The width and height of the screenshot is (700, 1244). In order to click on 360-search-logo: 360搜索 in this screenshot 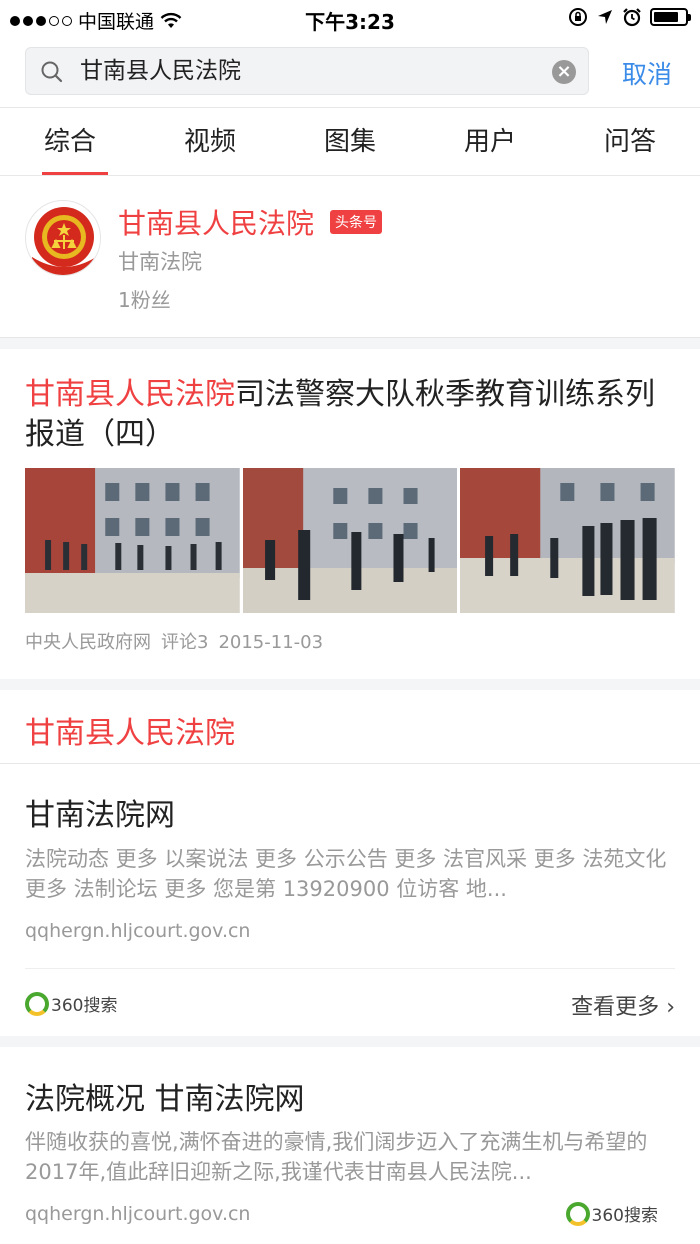, I will do `click(71, 1003)`.